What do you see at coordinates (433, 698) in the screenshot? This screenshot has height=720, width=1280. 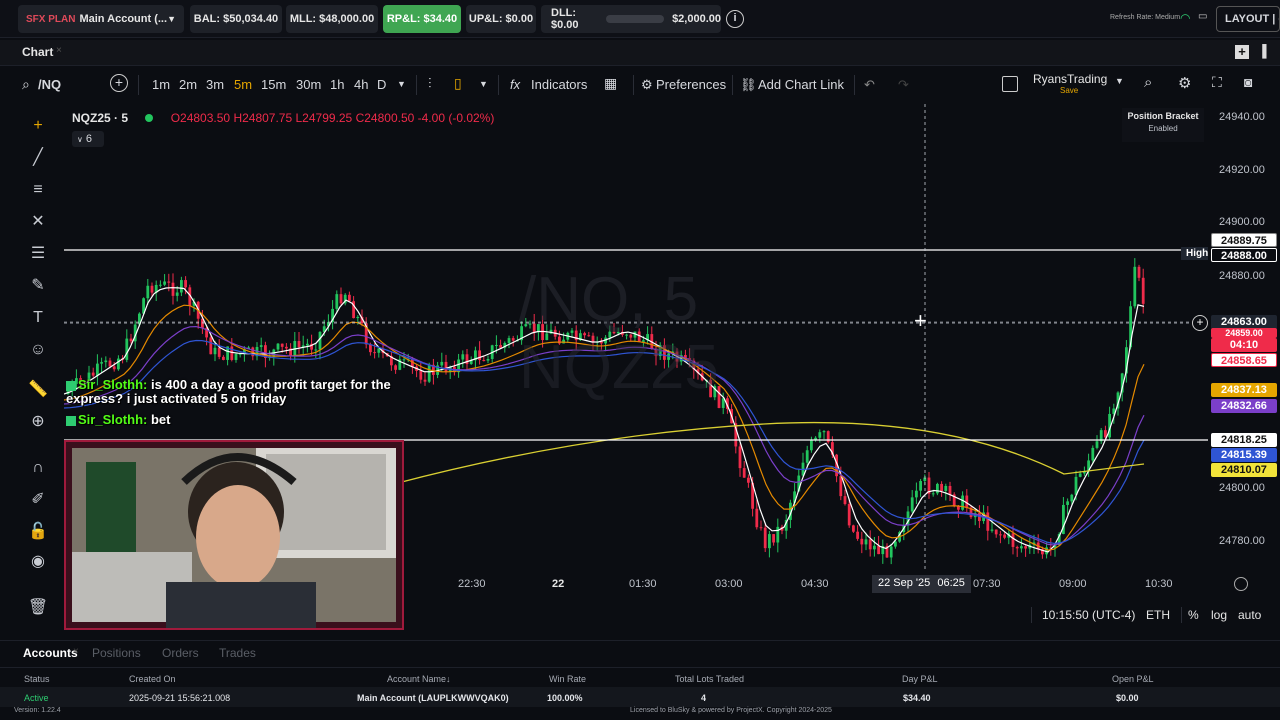 I see `account-name-cell: Main Account (LAUPLKWWVQAK0)` at bounding box center [433, 698].